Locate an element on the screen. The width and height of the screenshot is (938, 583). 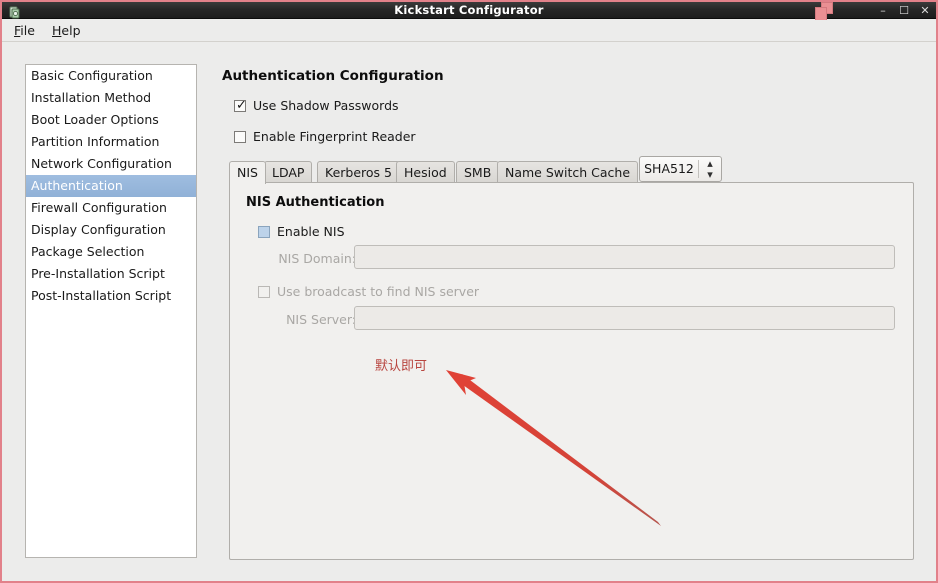
sidebar-item-package-selection: Package Selection is located at coordinates (111, 252).